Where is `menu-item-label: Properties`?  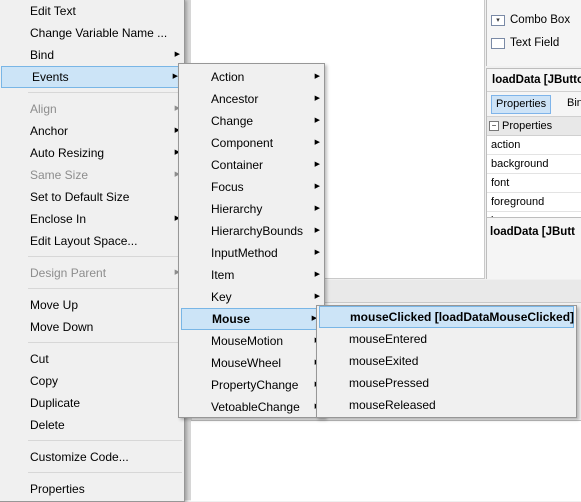
menu-item-label: Properties is located at coordinates (57, 489).